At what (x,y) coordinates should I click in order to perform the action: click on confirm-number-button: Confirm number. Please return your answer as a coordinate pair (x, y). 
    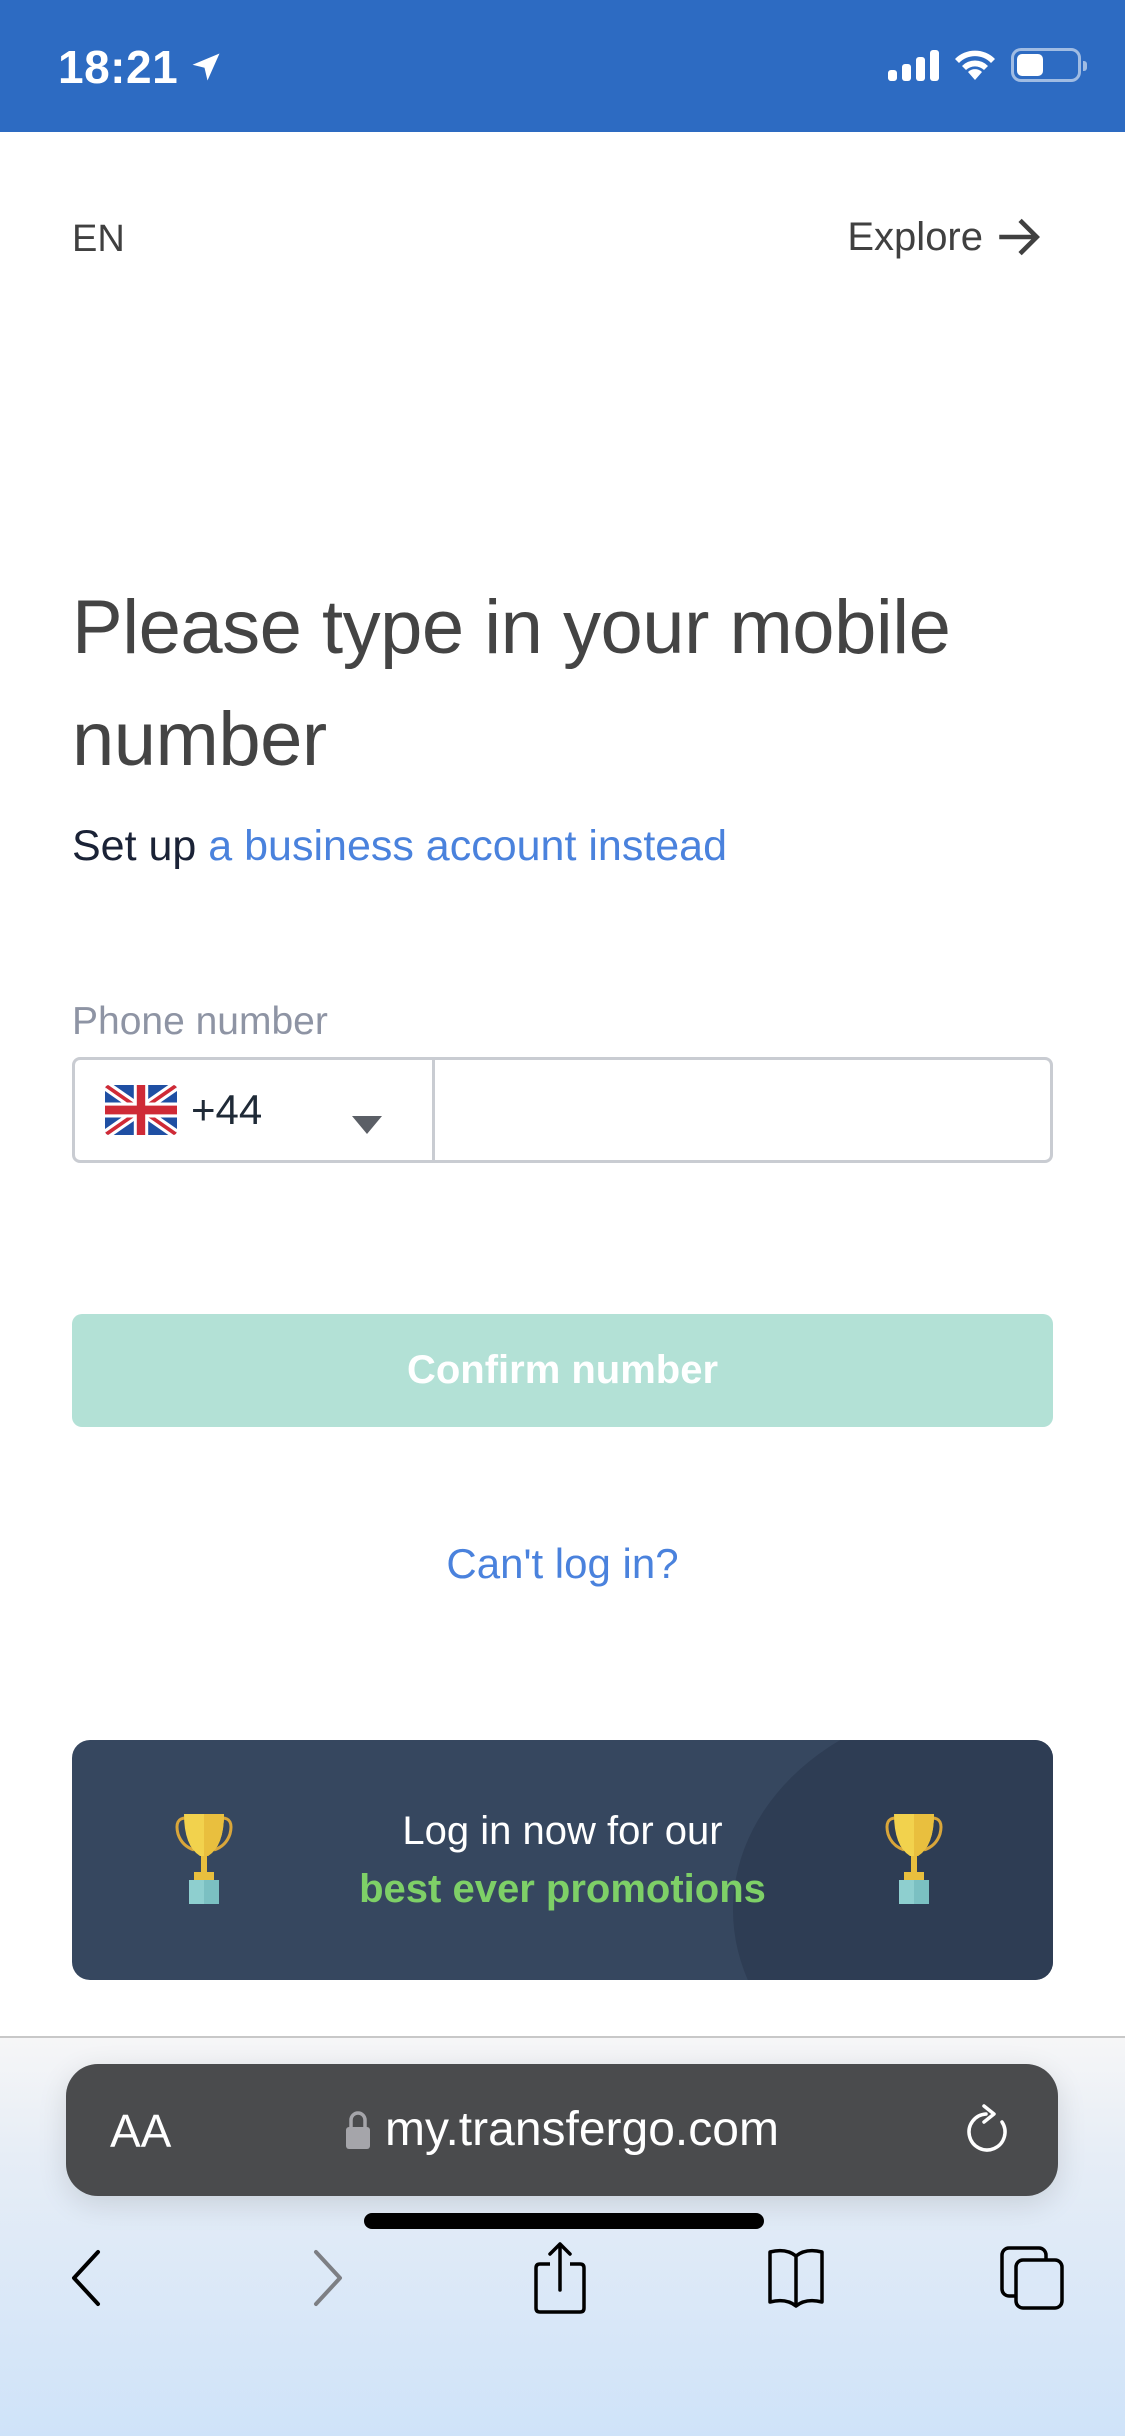
    Looking at the image, I should click on (562, 1370).